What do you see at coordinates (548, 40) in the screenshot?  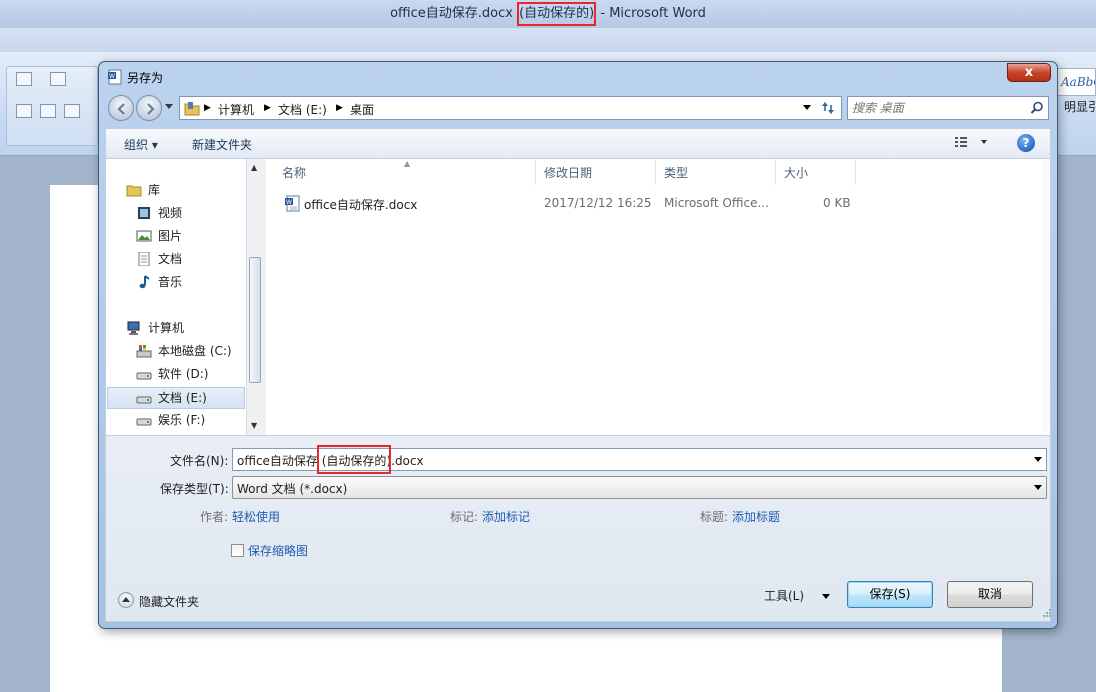 I see `ribbon-tabs` at bounding box center [548, 40].